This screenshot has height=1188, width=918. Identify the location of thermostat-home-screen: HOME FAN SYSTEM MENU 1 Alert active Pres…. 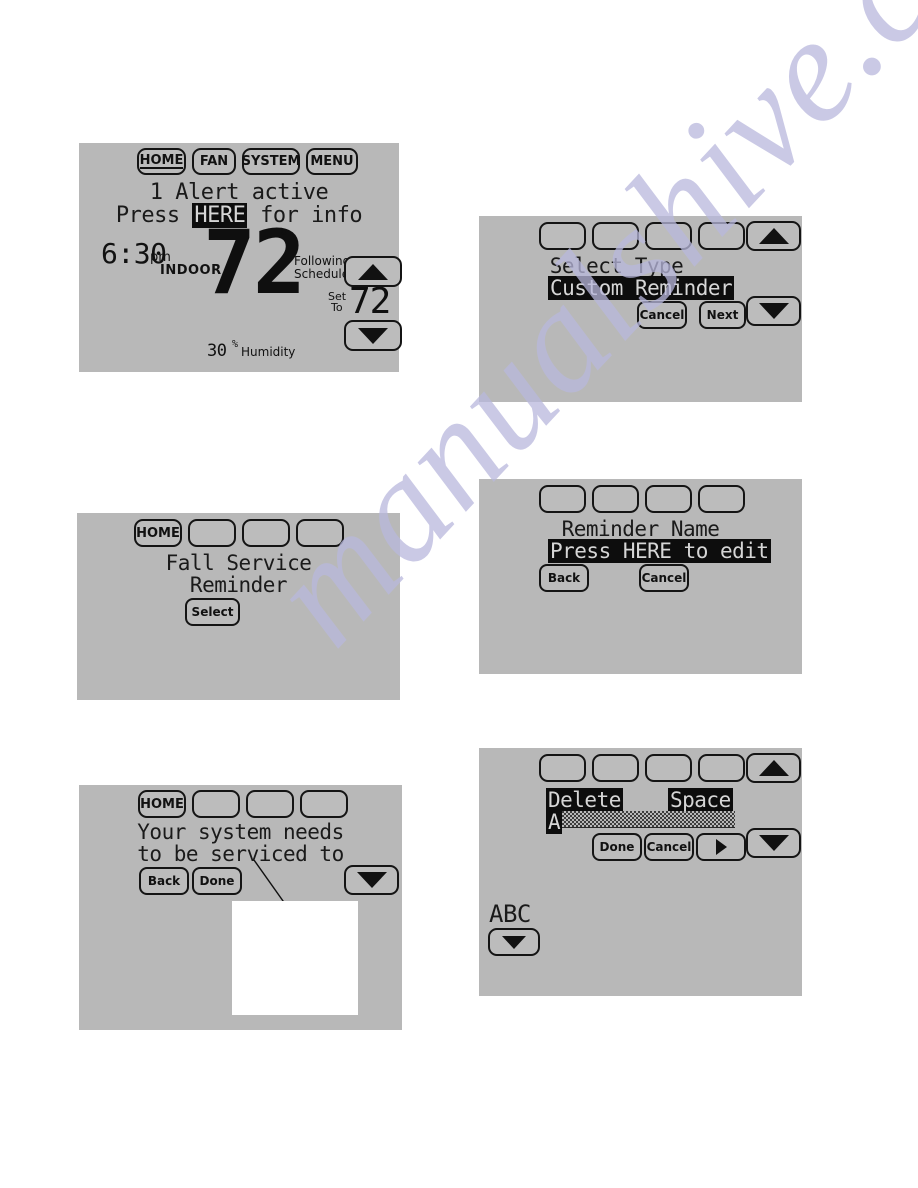
(240, 257).